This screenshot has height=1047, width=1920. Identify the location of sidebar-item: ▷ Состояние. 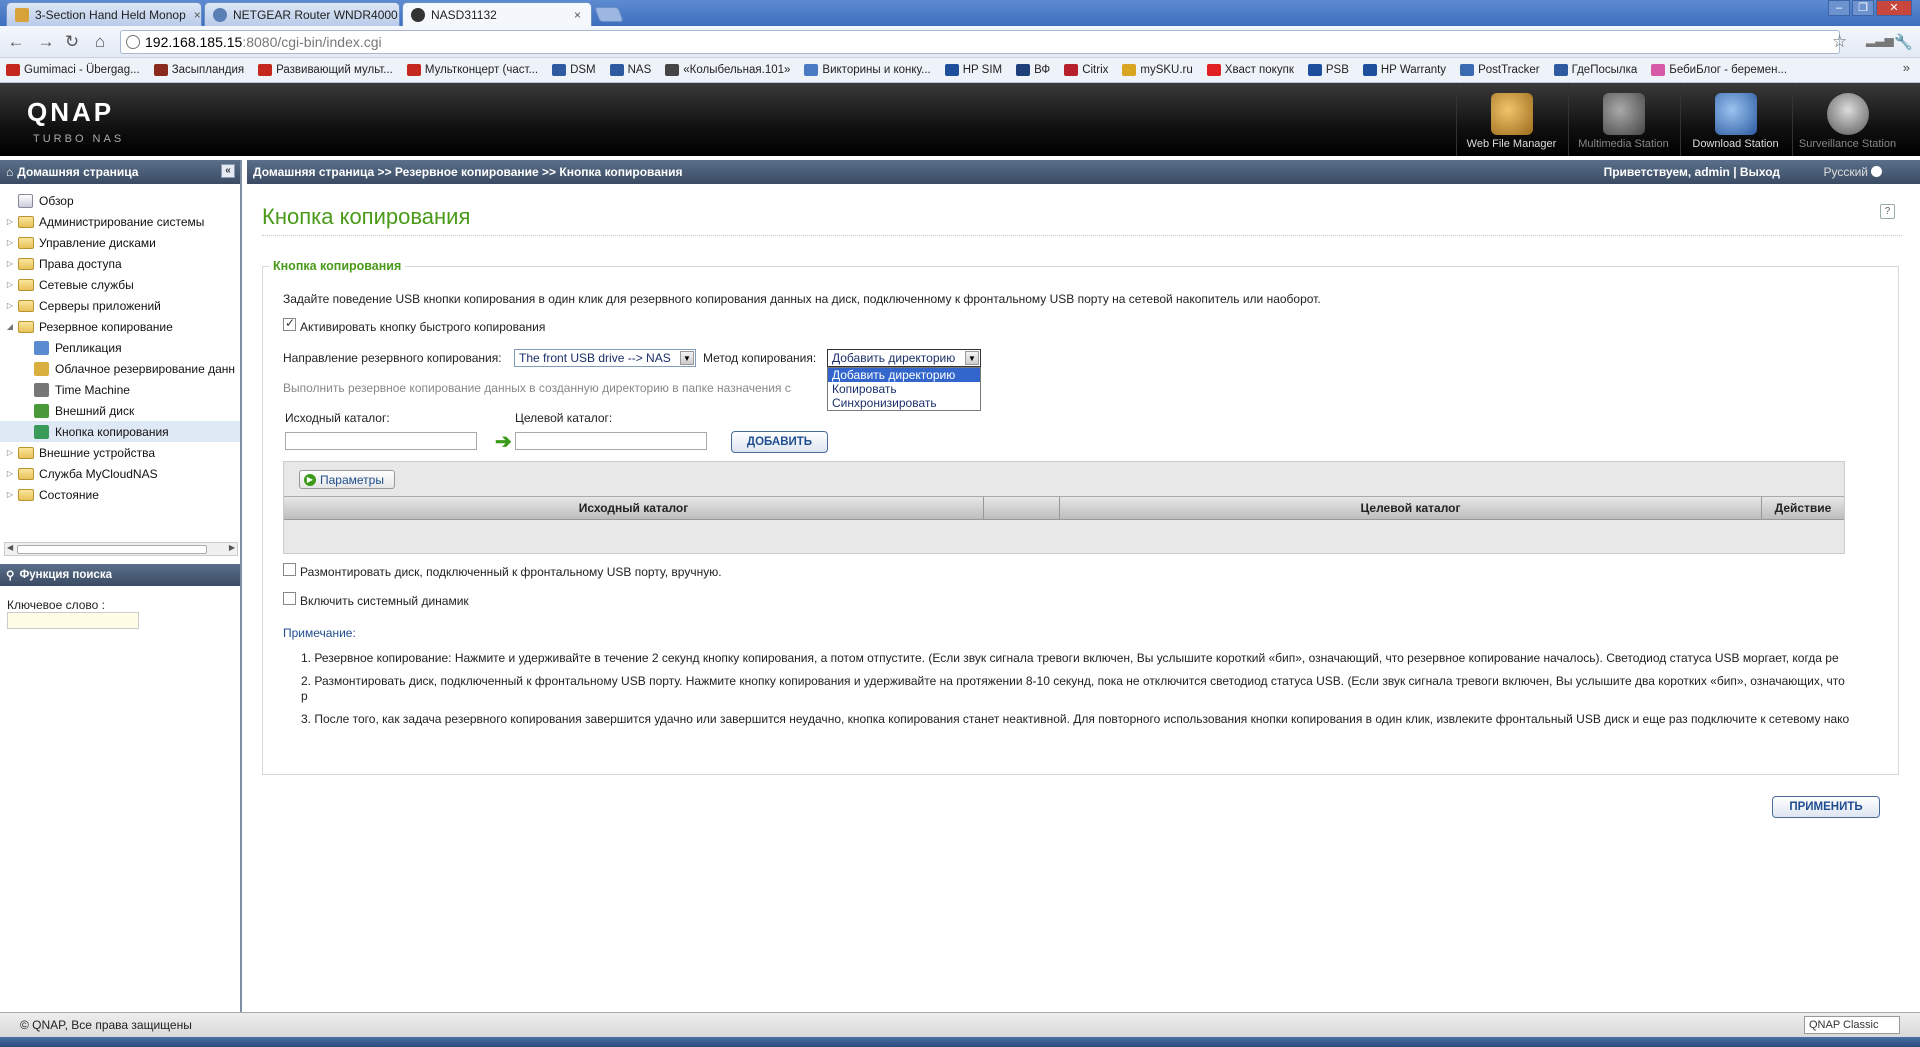
(120, 494).